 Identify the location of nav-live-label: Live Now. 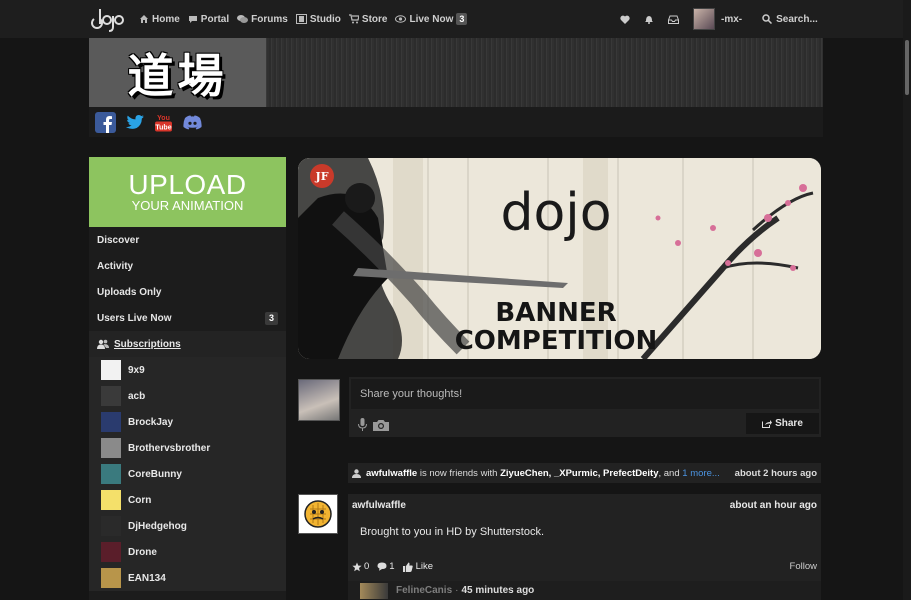
(431, 19).